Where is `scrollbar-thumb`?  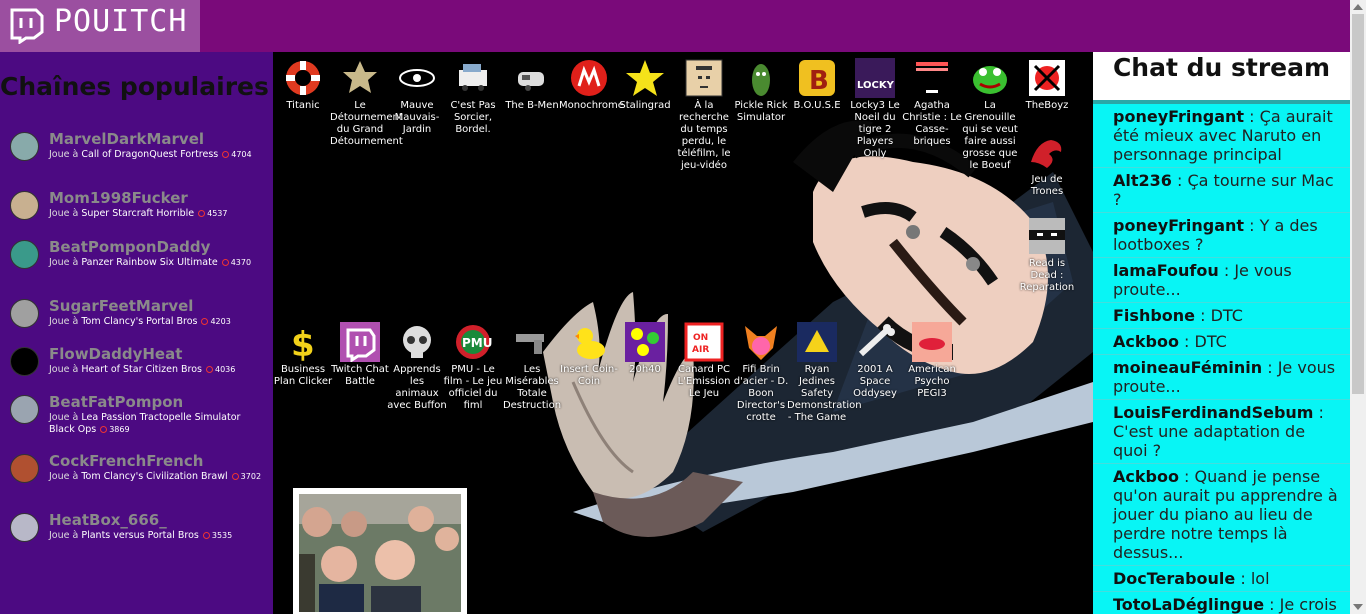 scrollbar-thumb is located at coordinates (1358, 204).